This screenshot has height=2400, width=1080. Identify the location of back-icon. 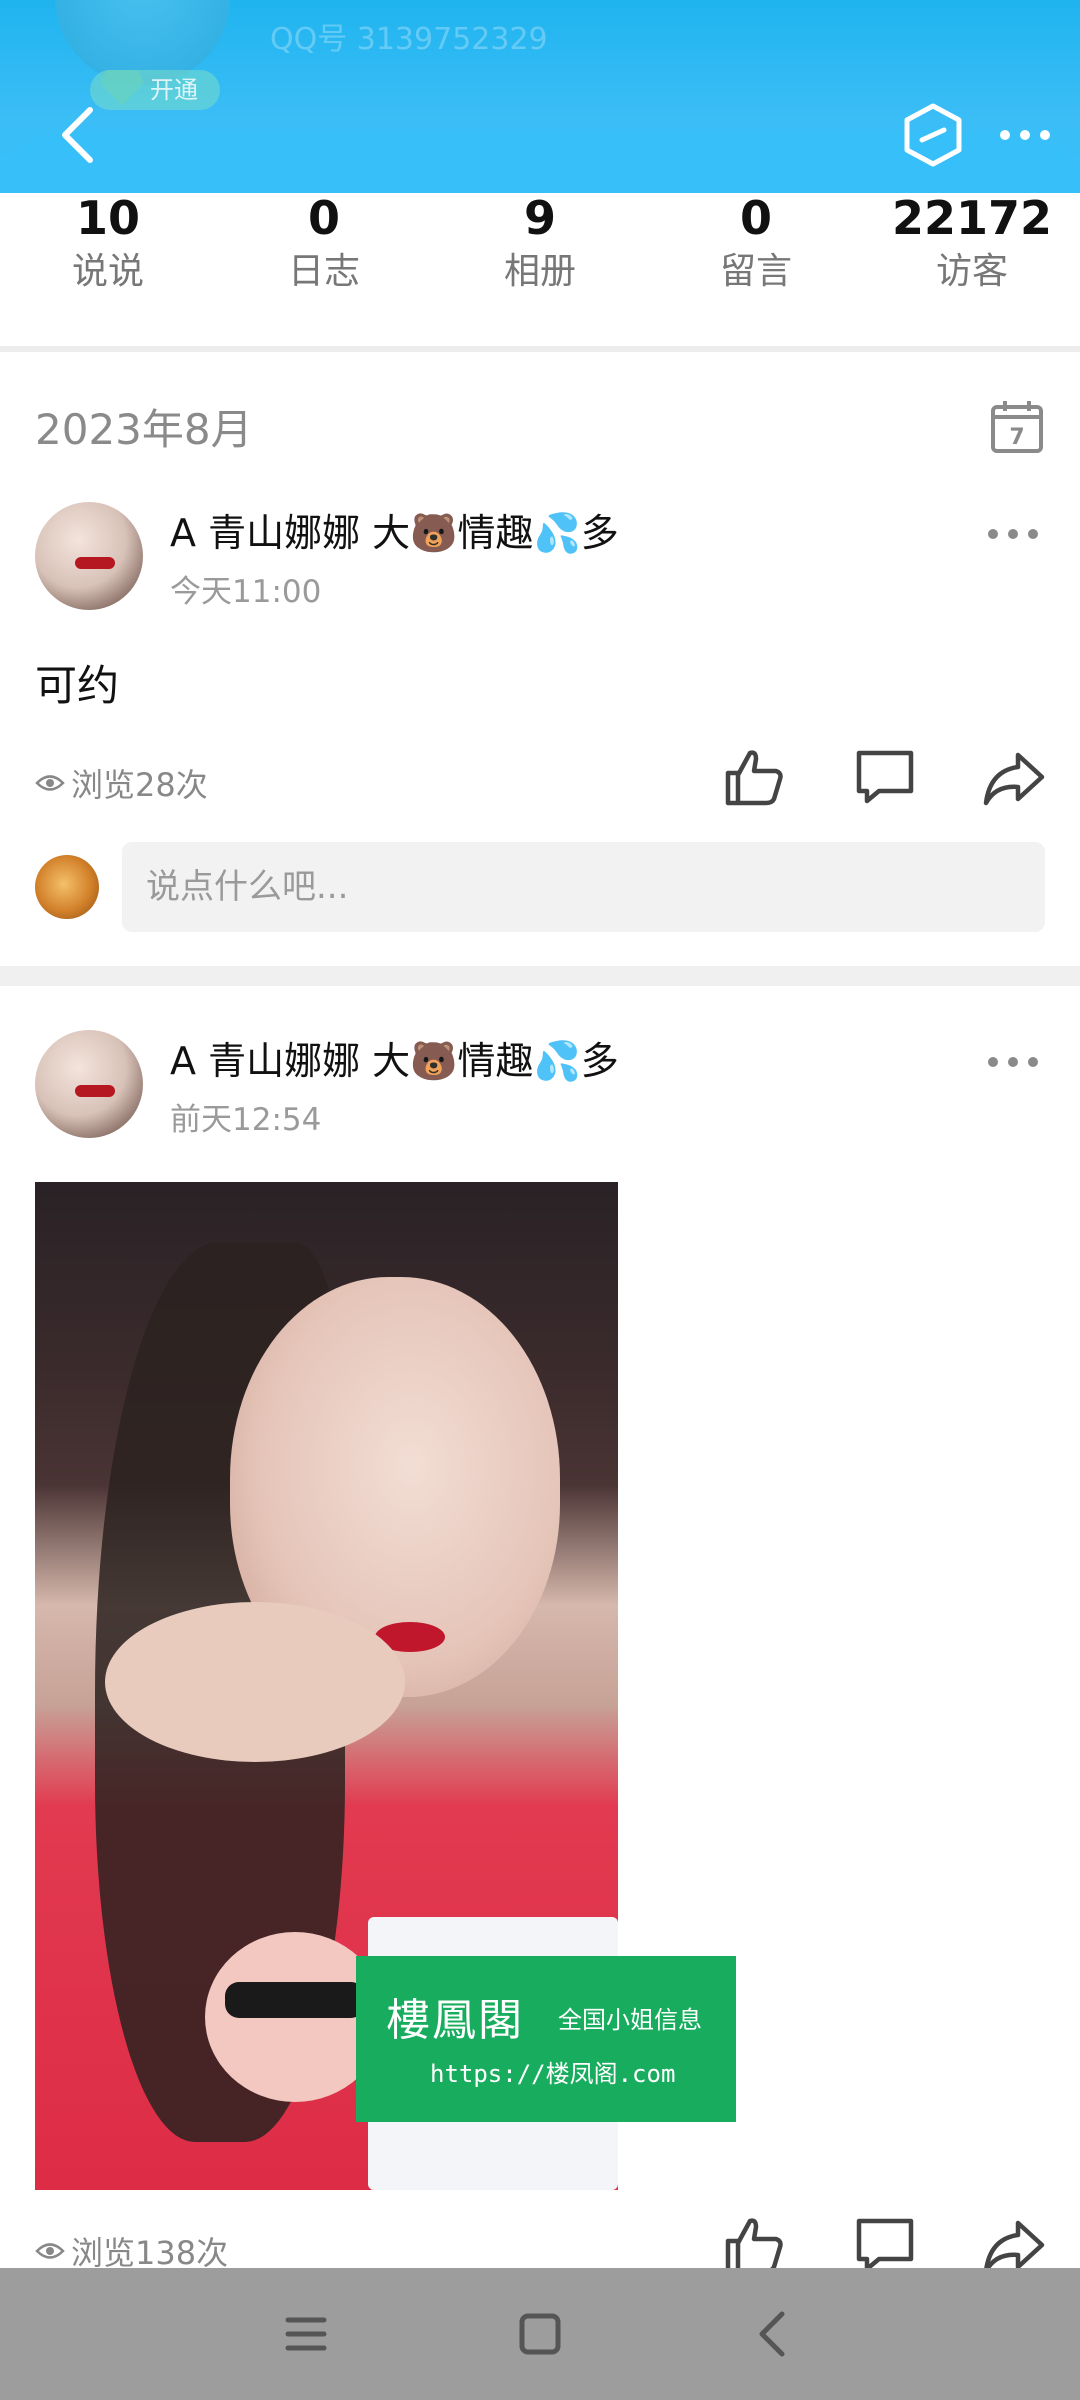
(80, 135).